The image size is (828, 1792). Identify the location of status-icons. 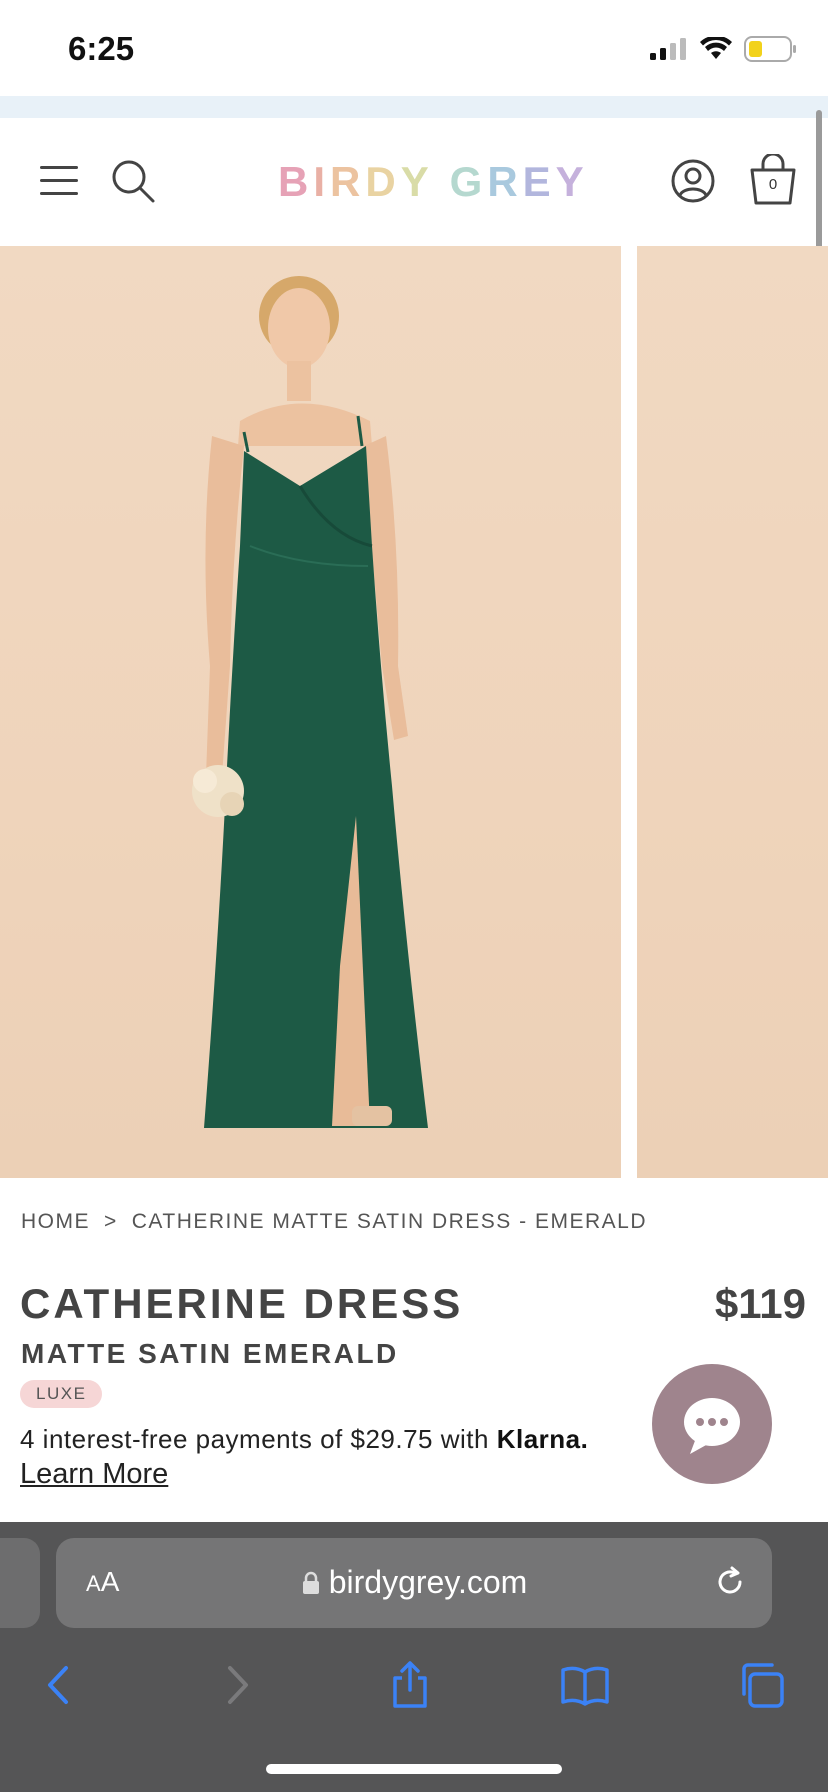
(724, 49).